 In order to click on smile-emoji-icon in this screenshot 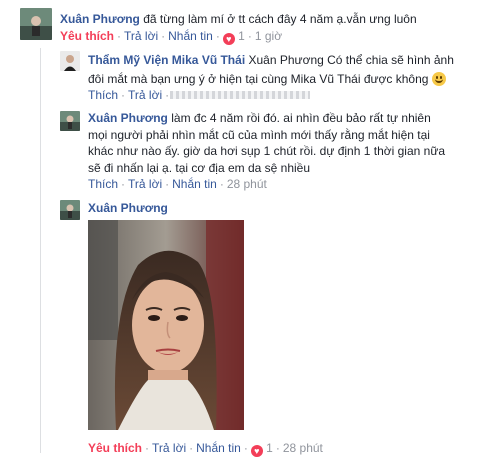, I will do `click(438, 79)`.